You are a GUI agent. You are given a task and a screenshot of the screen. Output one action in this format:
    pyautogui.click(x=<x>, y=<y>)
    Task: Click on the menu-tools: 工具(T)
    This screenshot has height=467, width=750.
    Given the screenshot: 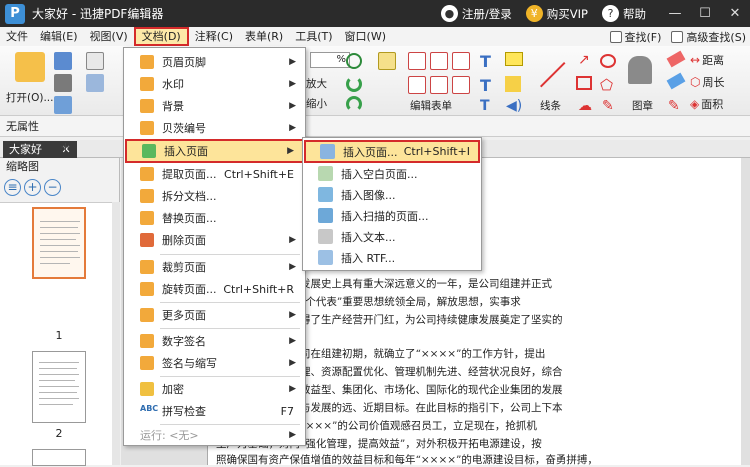 What is the action you would take?
    pyautogui.click(x=313, y=36)
    